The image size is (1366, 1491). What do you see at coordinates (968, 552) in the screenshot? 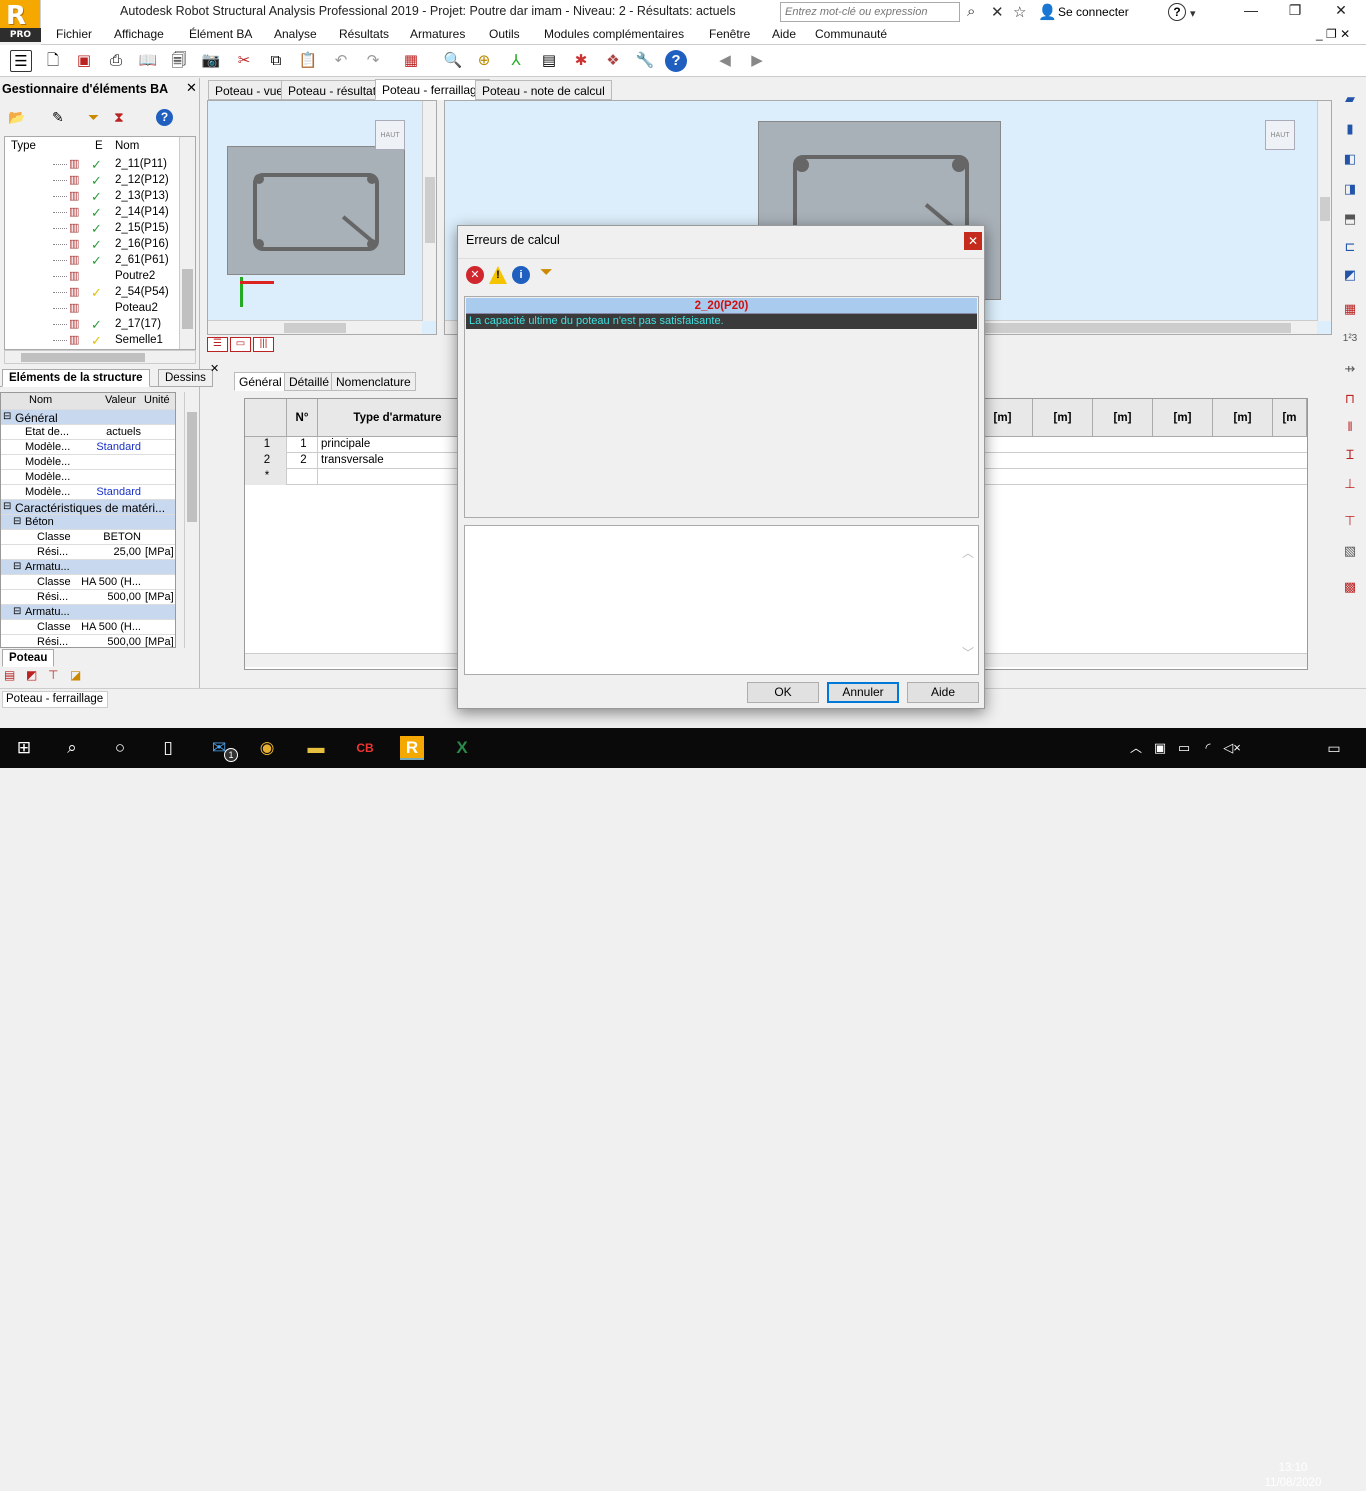
I see `detail-scroll-up-icon: ︿` at bounding box center [968, 552].